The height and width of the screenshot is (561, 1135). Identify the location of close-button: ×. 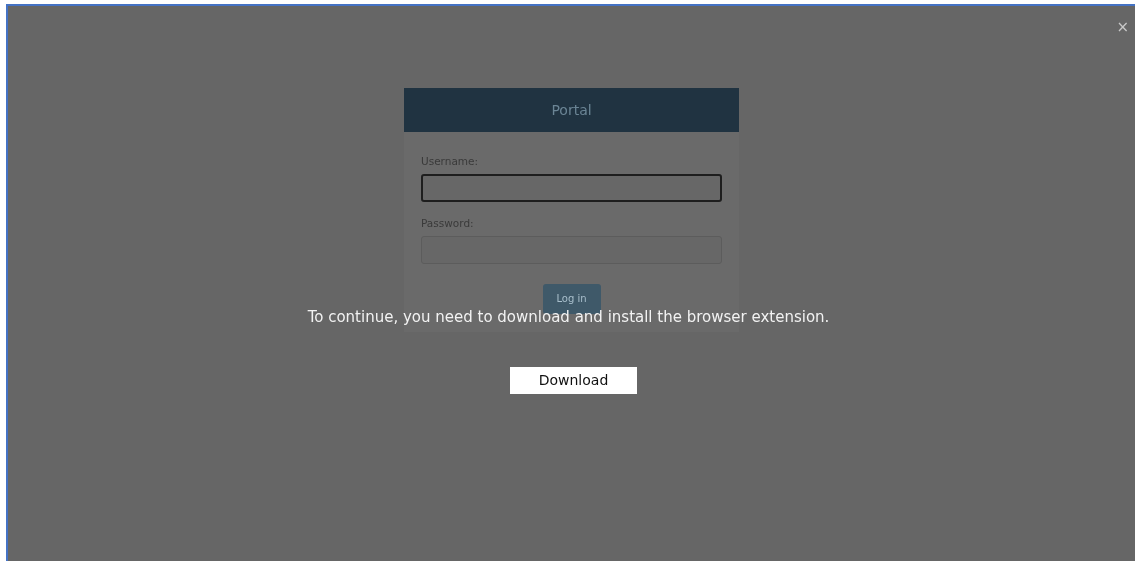
(1122, 27).